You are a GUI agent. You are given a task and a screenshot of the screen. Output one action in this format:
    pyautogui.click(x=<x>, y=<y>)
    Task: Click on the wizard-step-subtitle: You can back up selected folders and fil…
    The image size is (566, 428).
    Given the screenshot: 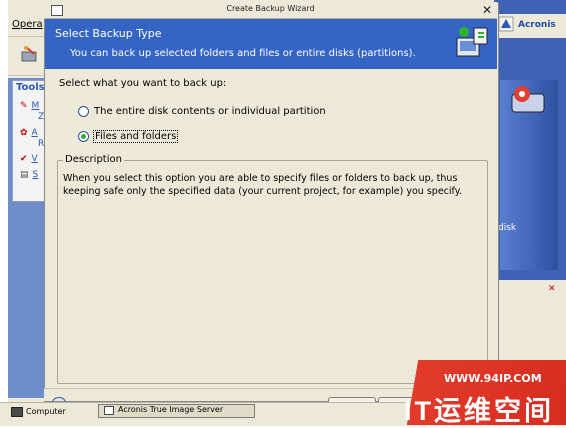 What is the action you would take?
    pyautogui.click(x=243, y=53)
    